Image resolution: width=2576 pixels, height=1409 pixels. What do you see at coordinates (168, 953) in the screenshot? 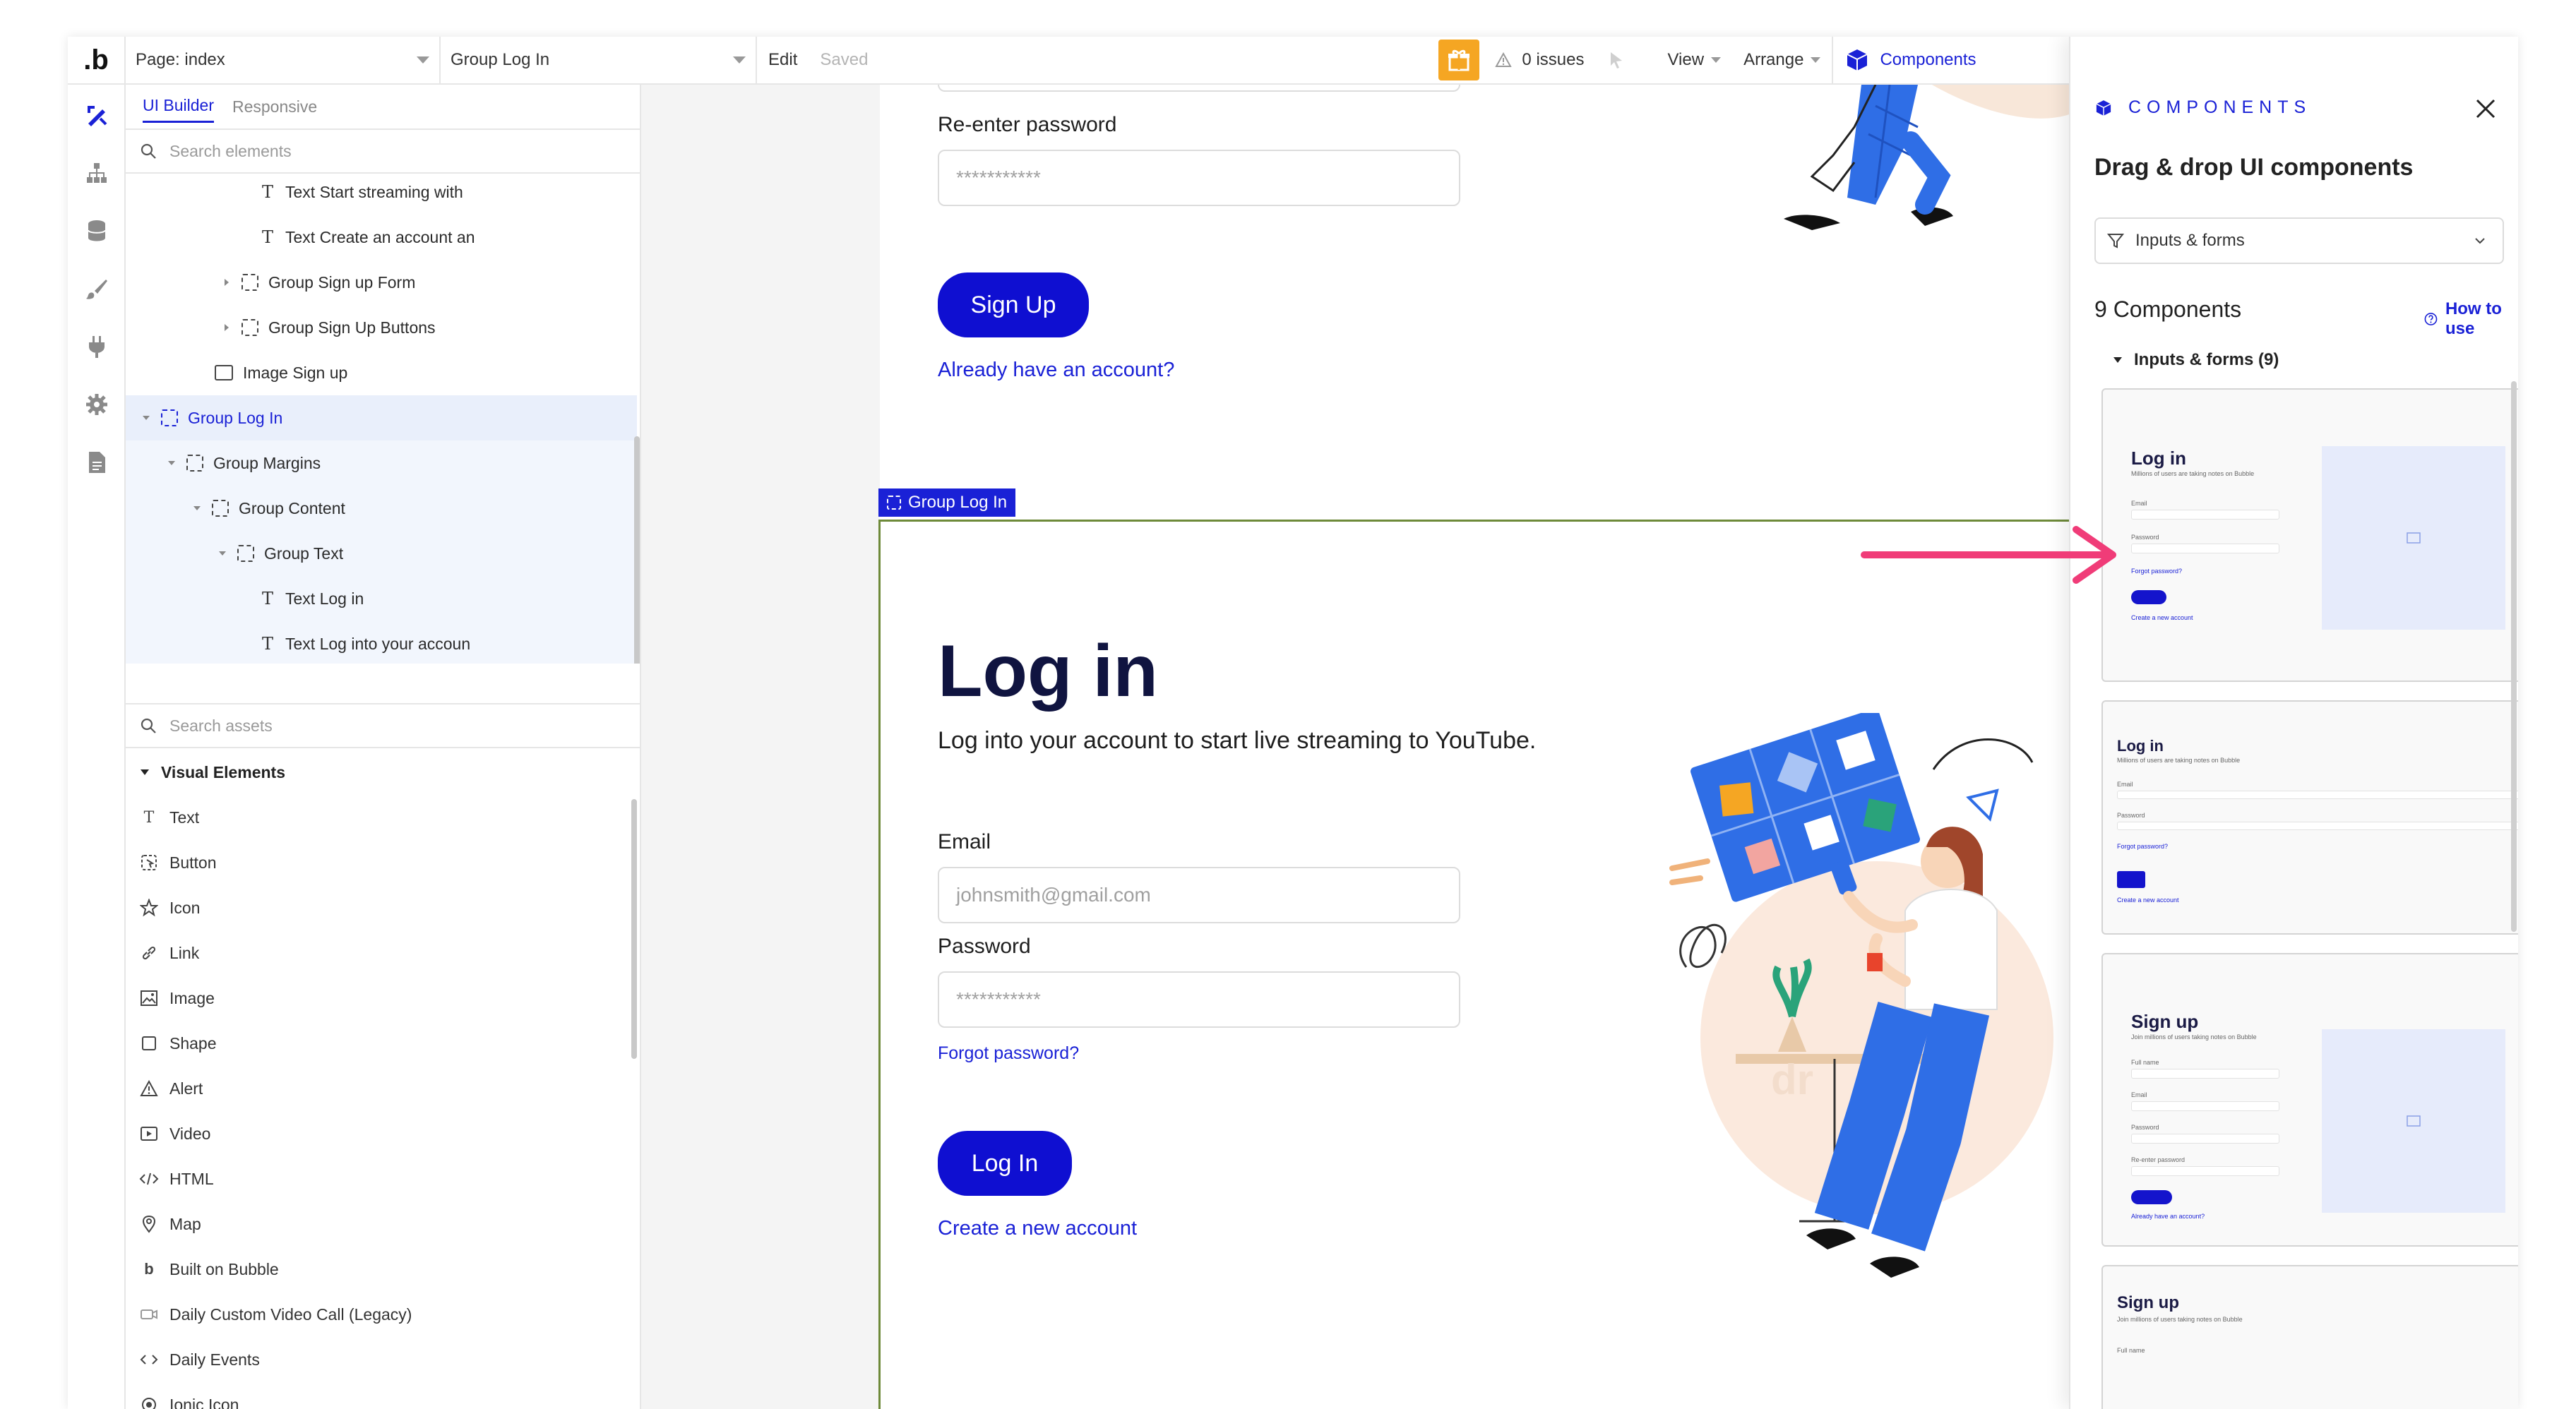
I see `asset-link: Link` at bounding box center [168, 953].